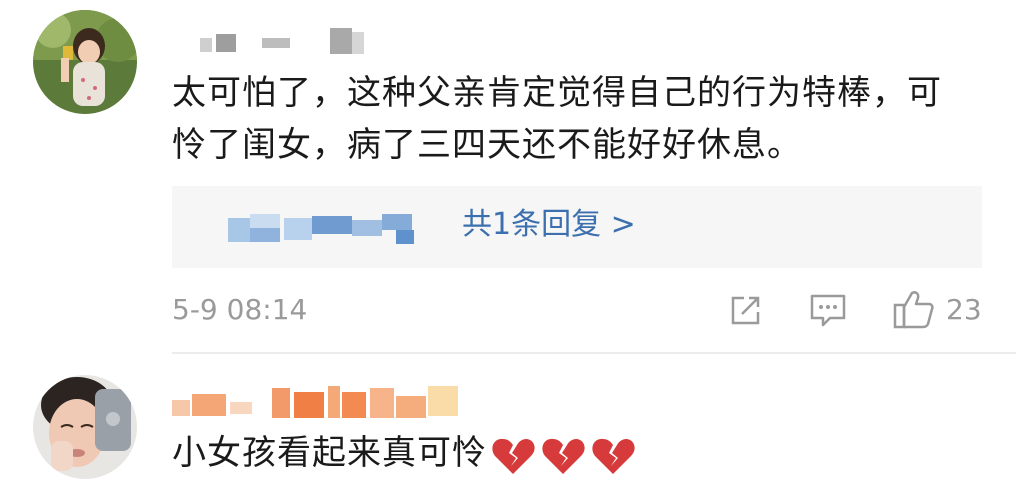 This screenshot has height=500, width=1016. I want to click on share-button, so click(746, 312).